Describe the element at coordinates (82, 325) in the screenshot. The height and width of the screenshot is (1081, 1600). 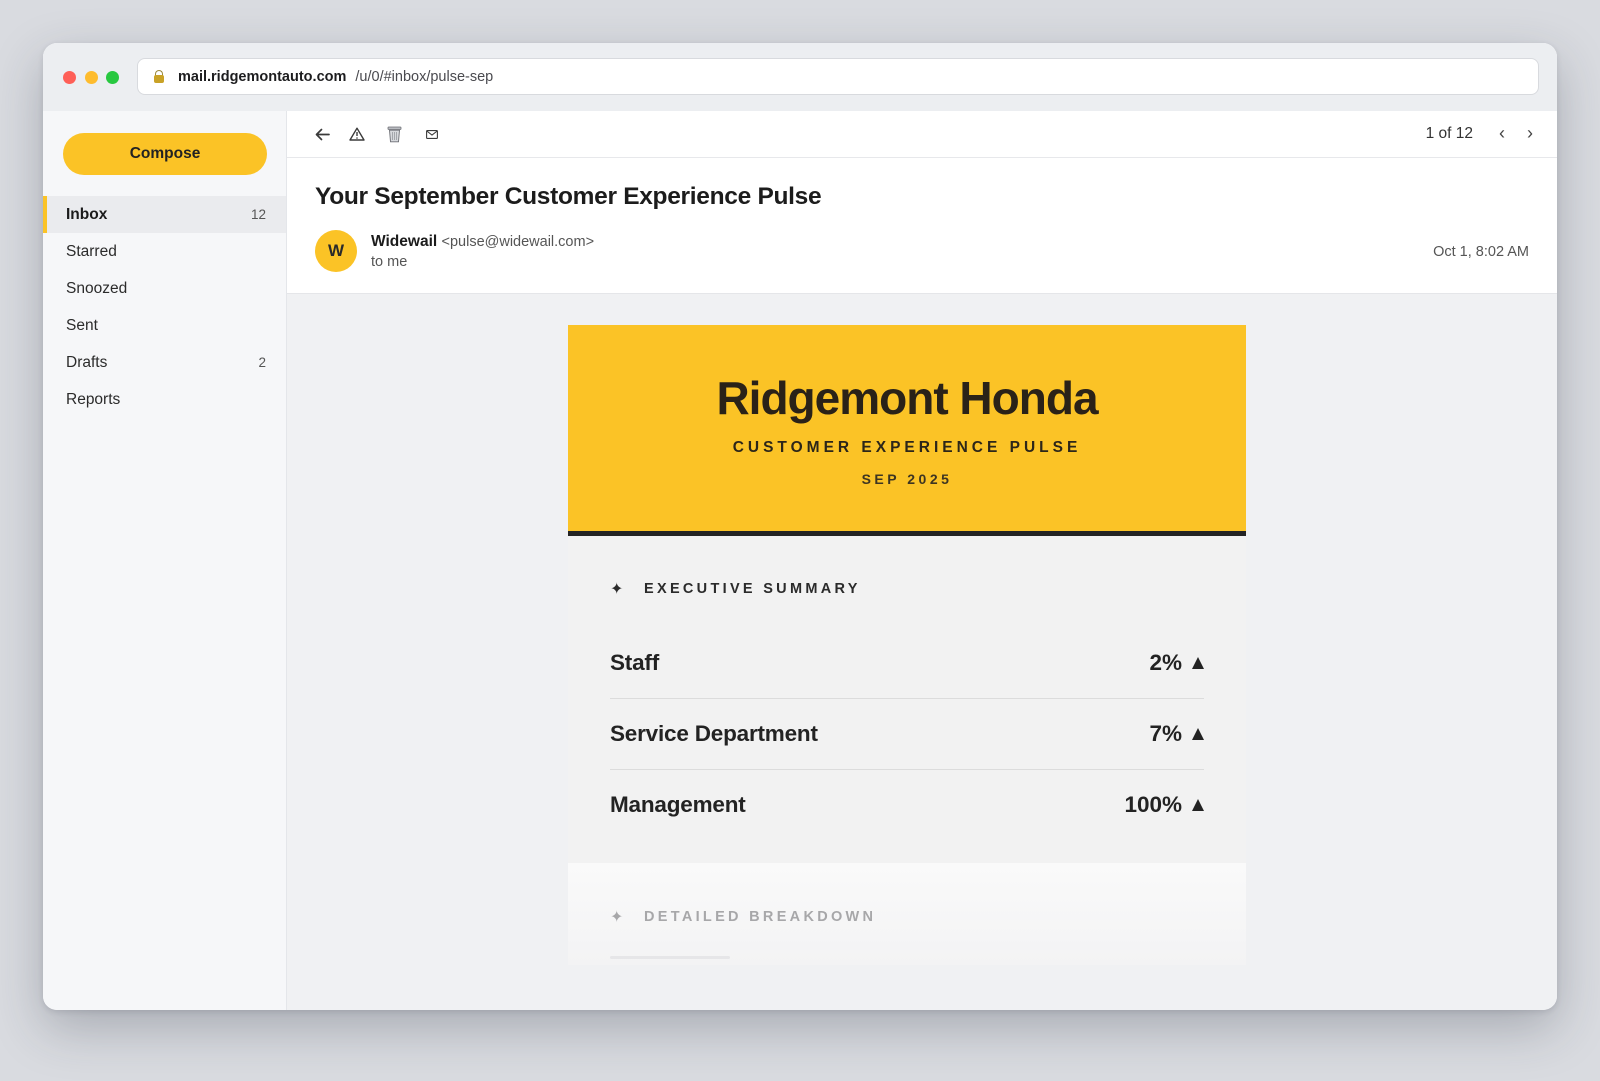
I see `sidebar-item-label: Sent` at that location.